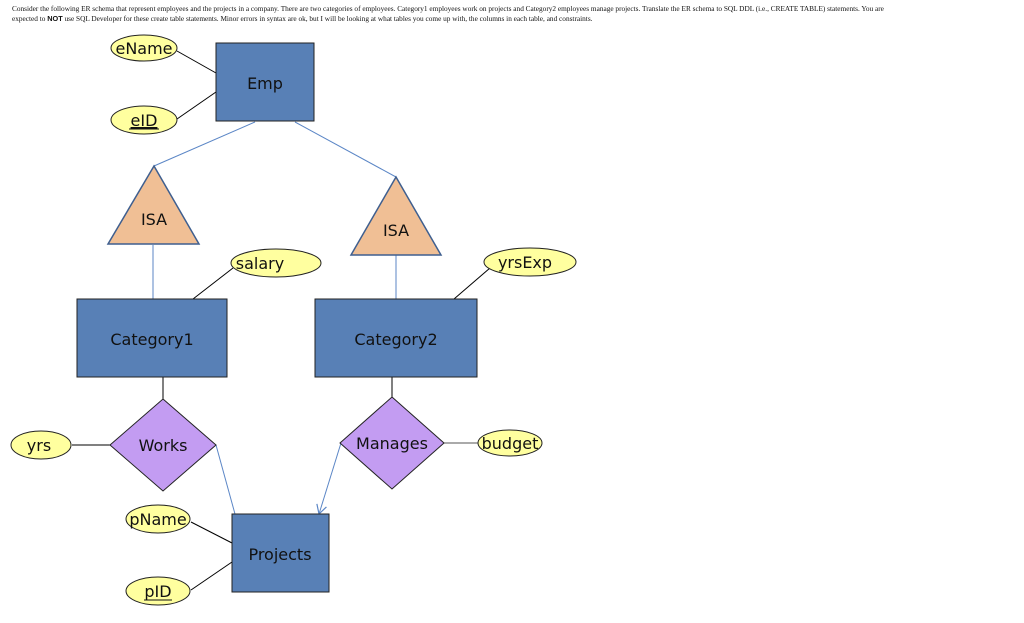 This screenshot has height=623, width=1024. I want to click on attribute-pname-label: pName, so click(157, 519).